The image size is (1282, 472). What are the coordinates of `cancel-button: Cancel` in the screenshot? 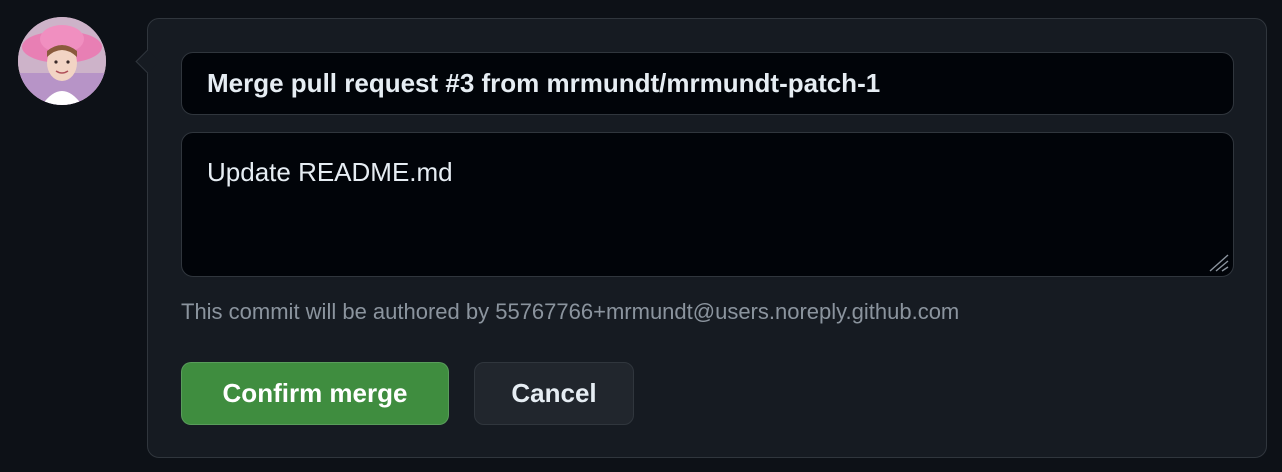 It's located at (554, 393).